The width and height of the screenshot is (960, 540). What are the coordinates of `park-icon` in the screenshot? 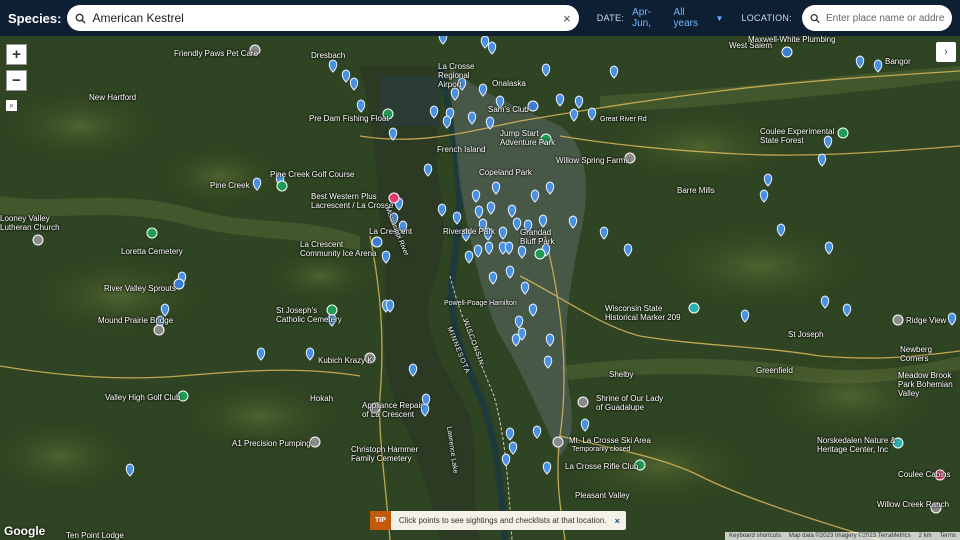 It's located at (540, 254).